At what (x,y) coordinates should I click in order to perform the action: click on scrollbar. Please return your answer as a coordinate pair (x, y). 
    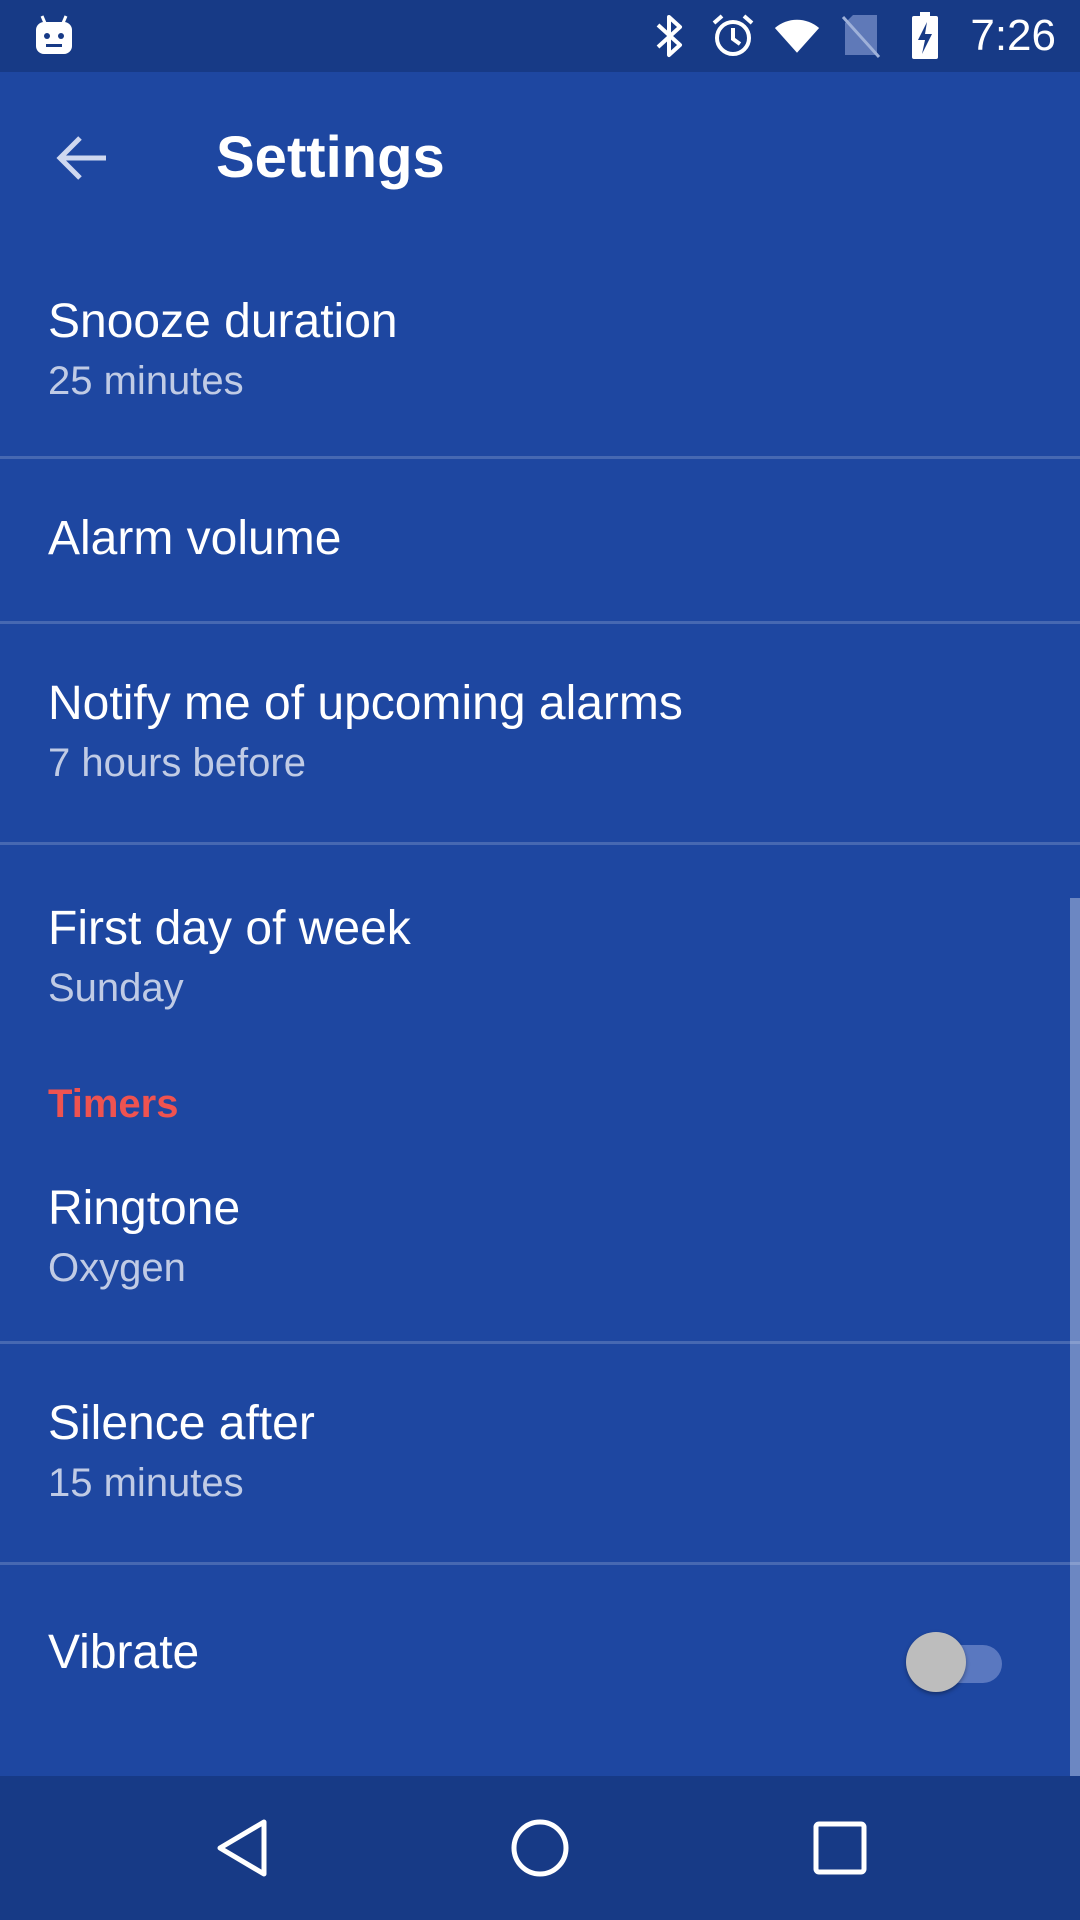
    Looking at the image, I should click on (1075, 1337).